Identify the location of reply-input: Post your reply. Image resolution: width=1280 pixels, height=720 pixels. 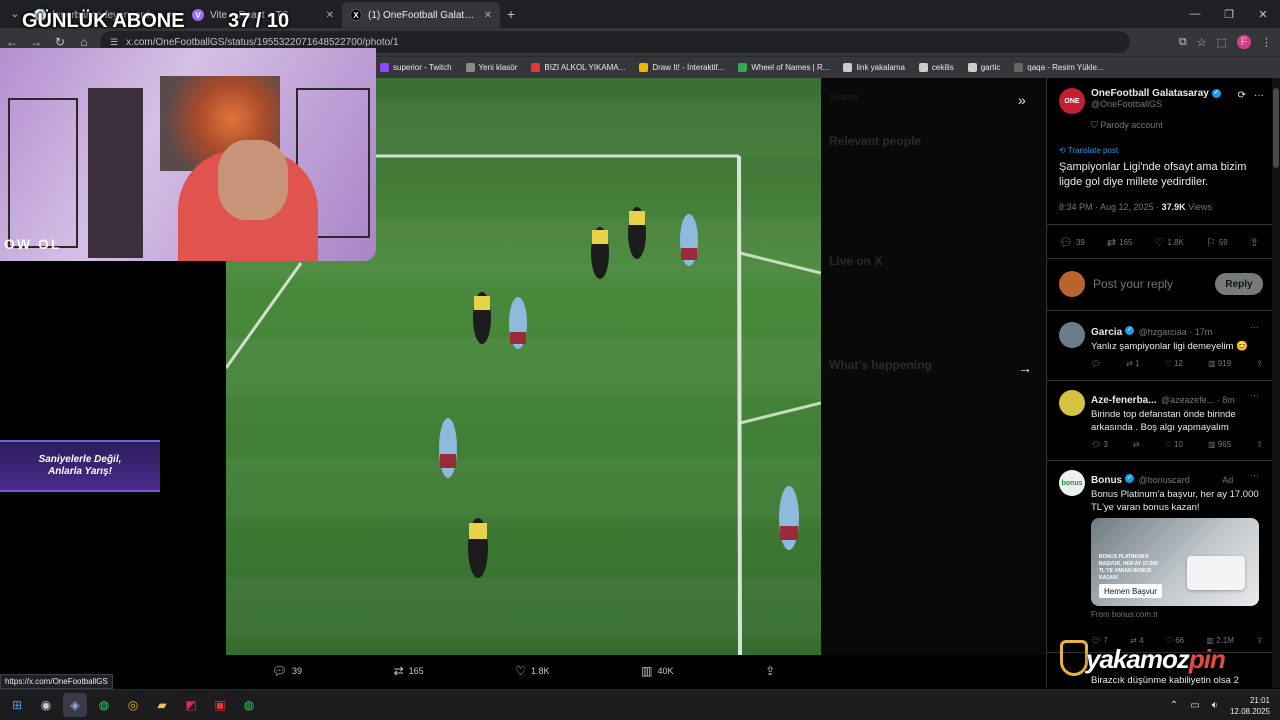
(1154, 284).